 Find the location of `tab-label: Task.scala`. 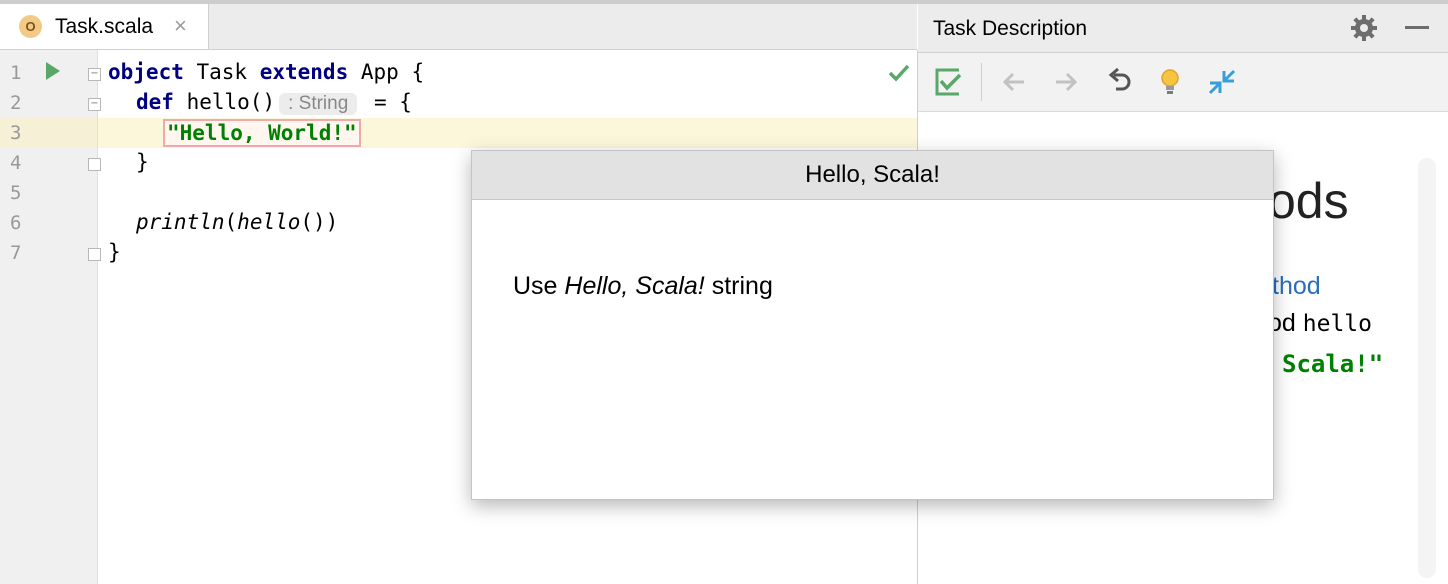

tab-label: Task.scala is located at coordinates (104, 26).